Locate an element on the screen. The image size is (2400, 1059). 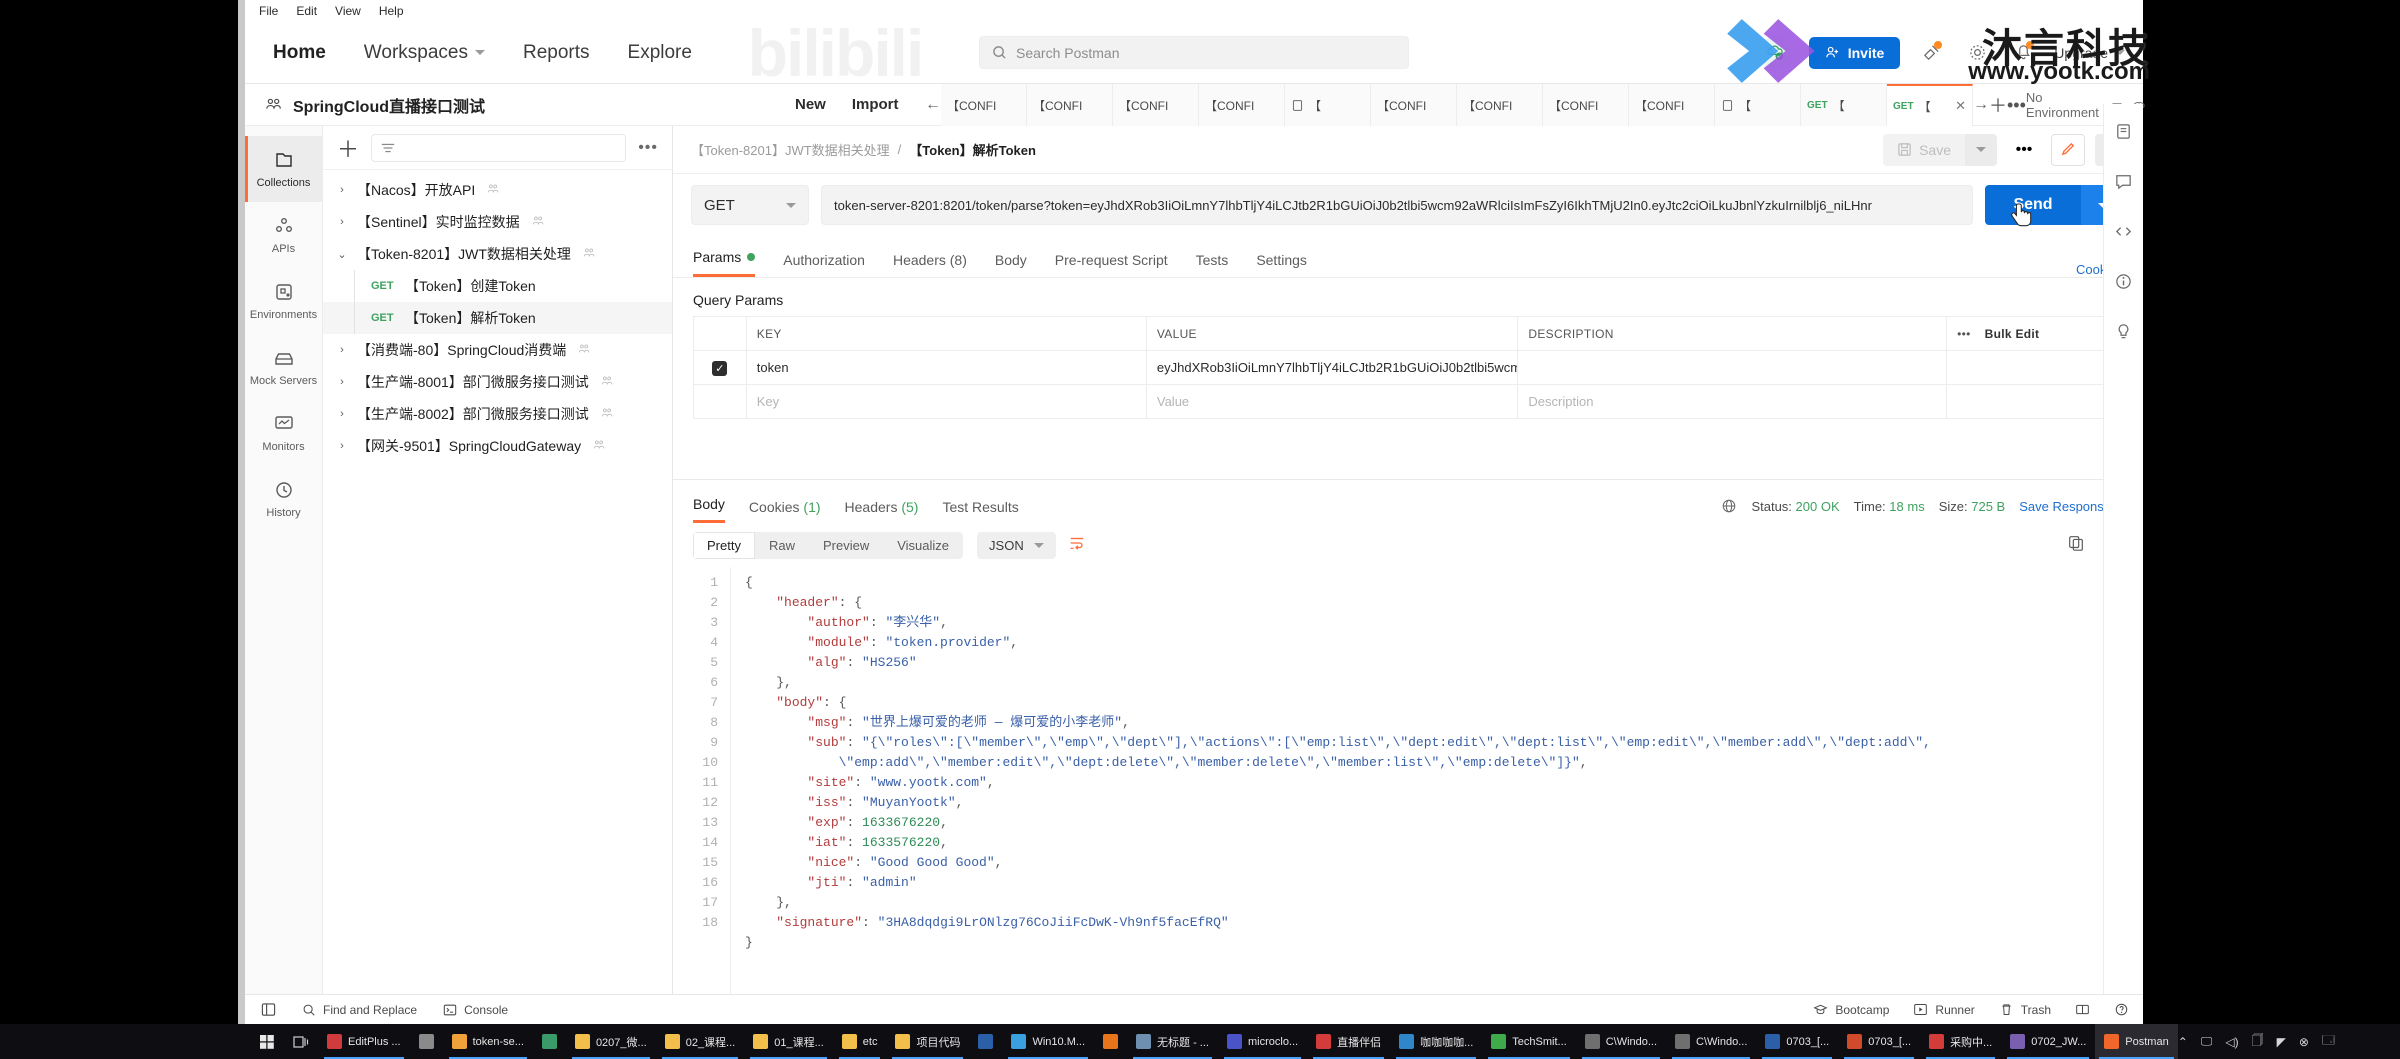
chevron-icon: ⌄ is located at coordinates (342, 254).